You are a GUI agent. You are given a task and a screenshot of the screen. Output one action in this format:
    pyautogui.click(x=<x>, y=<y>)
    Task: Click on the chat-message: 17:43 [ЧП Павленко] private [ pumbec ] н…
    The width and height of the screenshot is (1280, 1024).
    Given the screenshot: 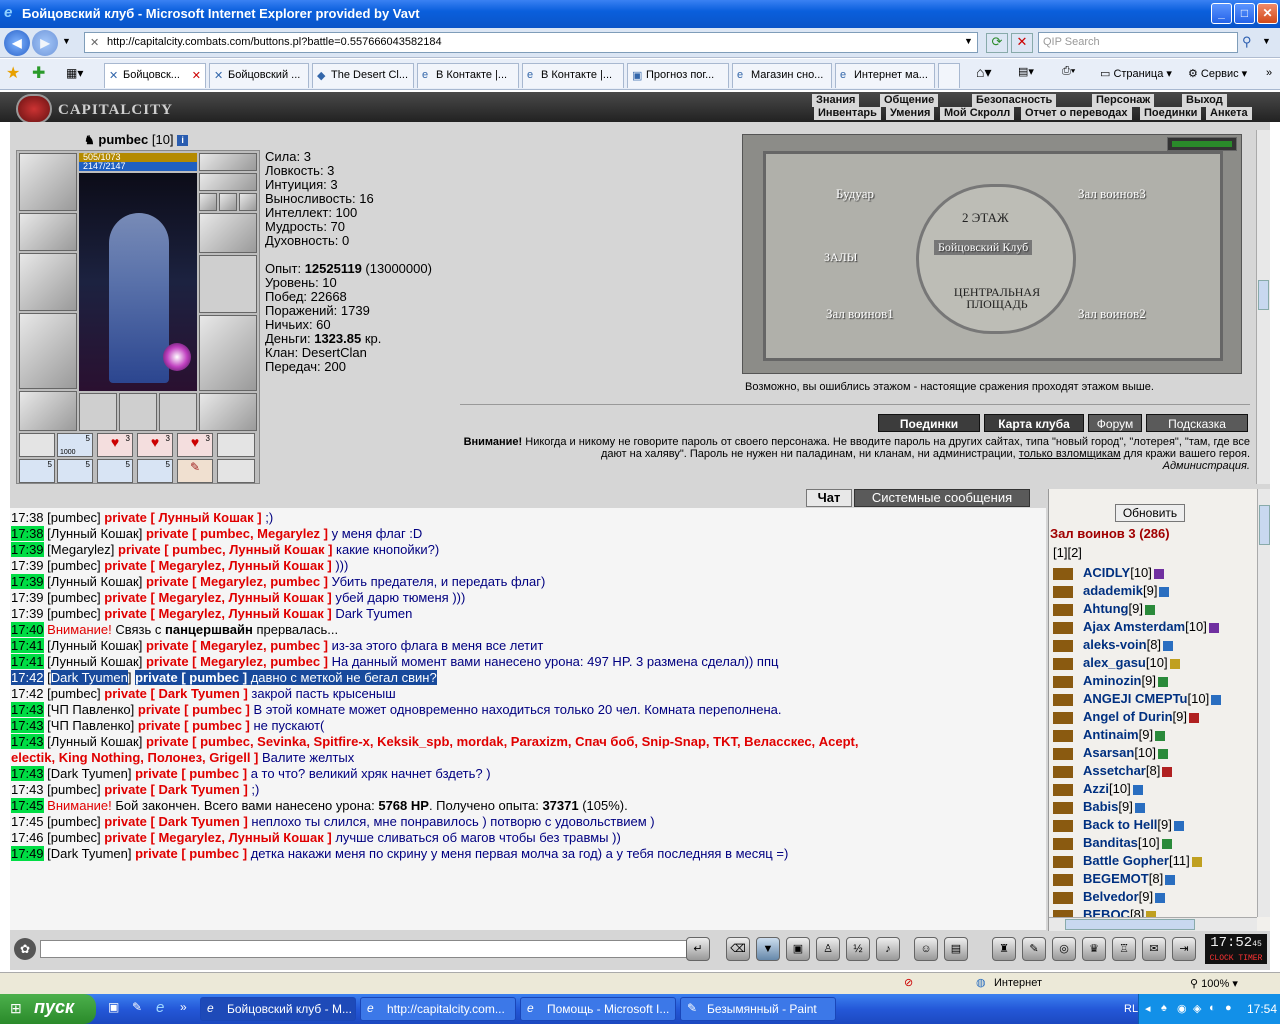 What is the action you would take?
    pyautogui.click(x=528, y=726)
    